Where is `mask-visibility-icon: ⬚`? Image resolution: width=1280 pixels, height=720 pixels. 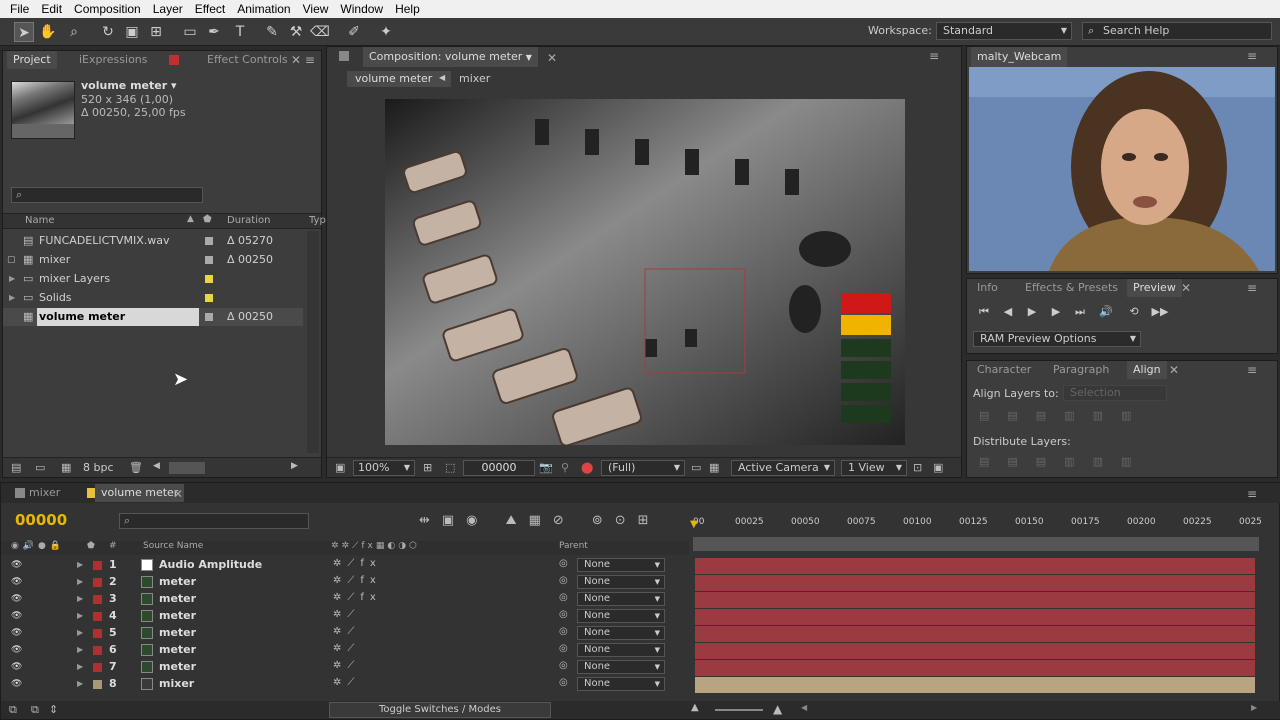 mask-visibility-icon: ⬚ is located at coordinates (450, 467).